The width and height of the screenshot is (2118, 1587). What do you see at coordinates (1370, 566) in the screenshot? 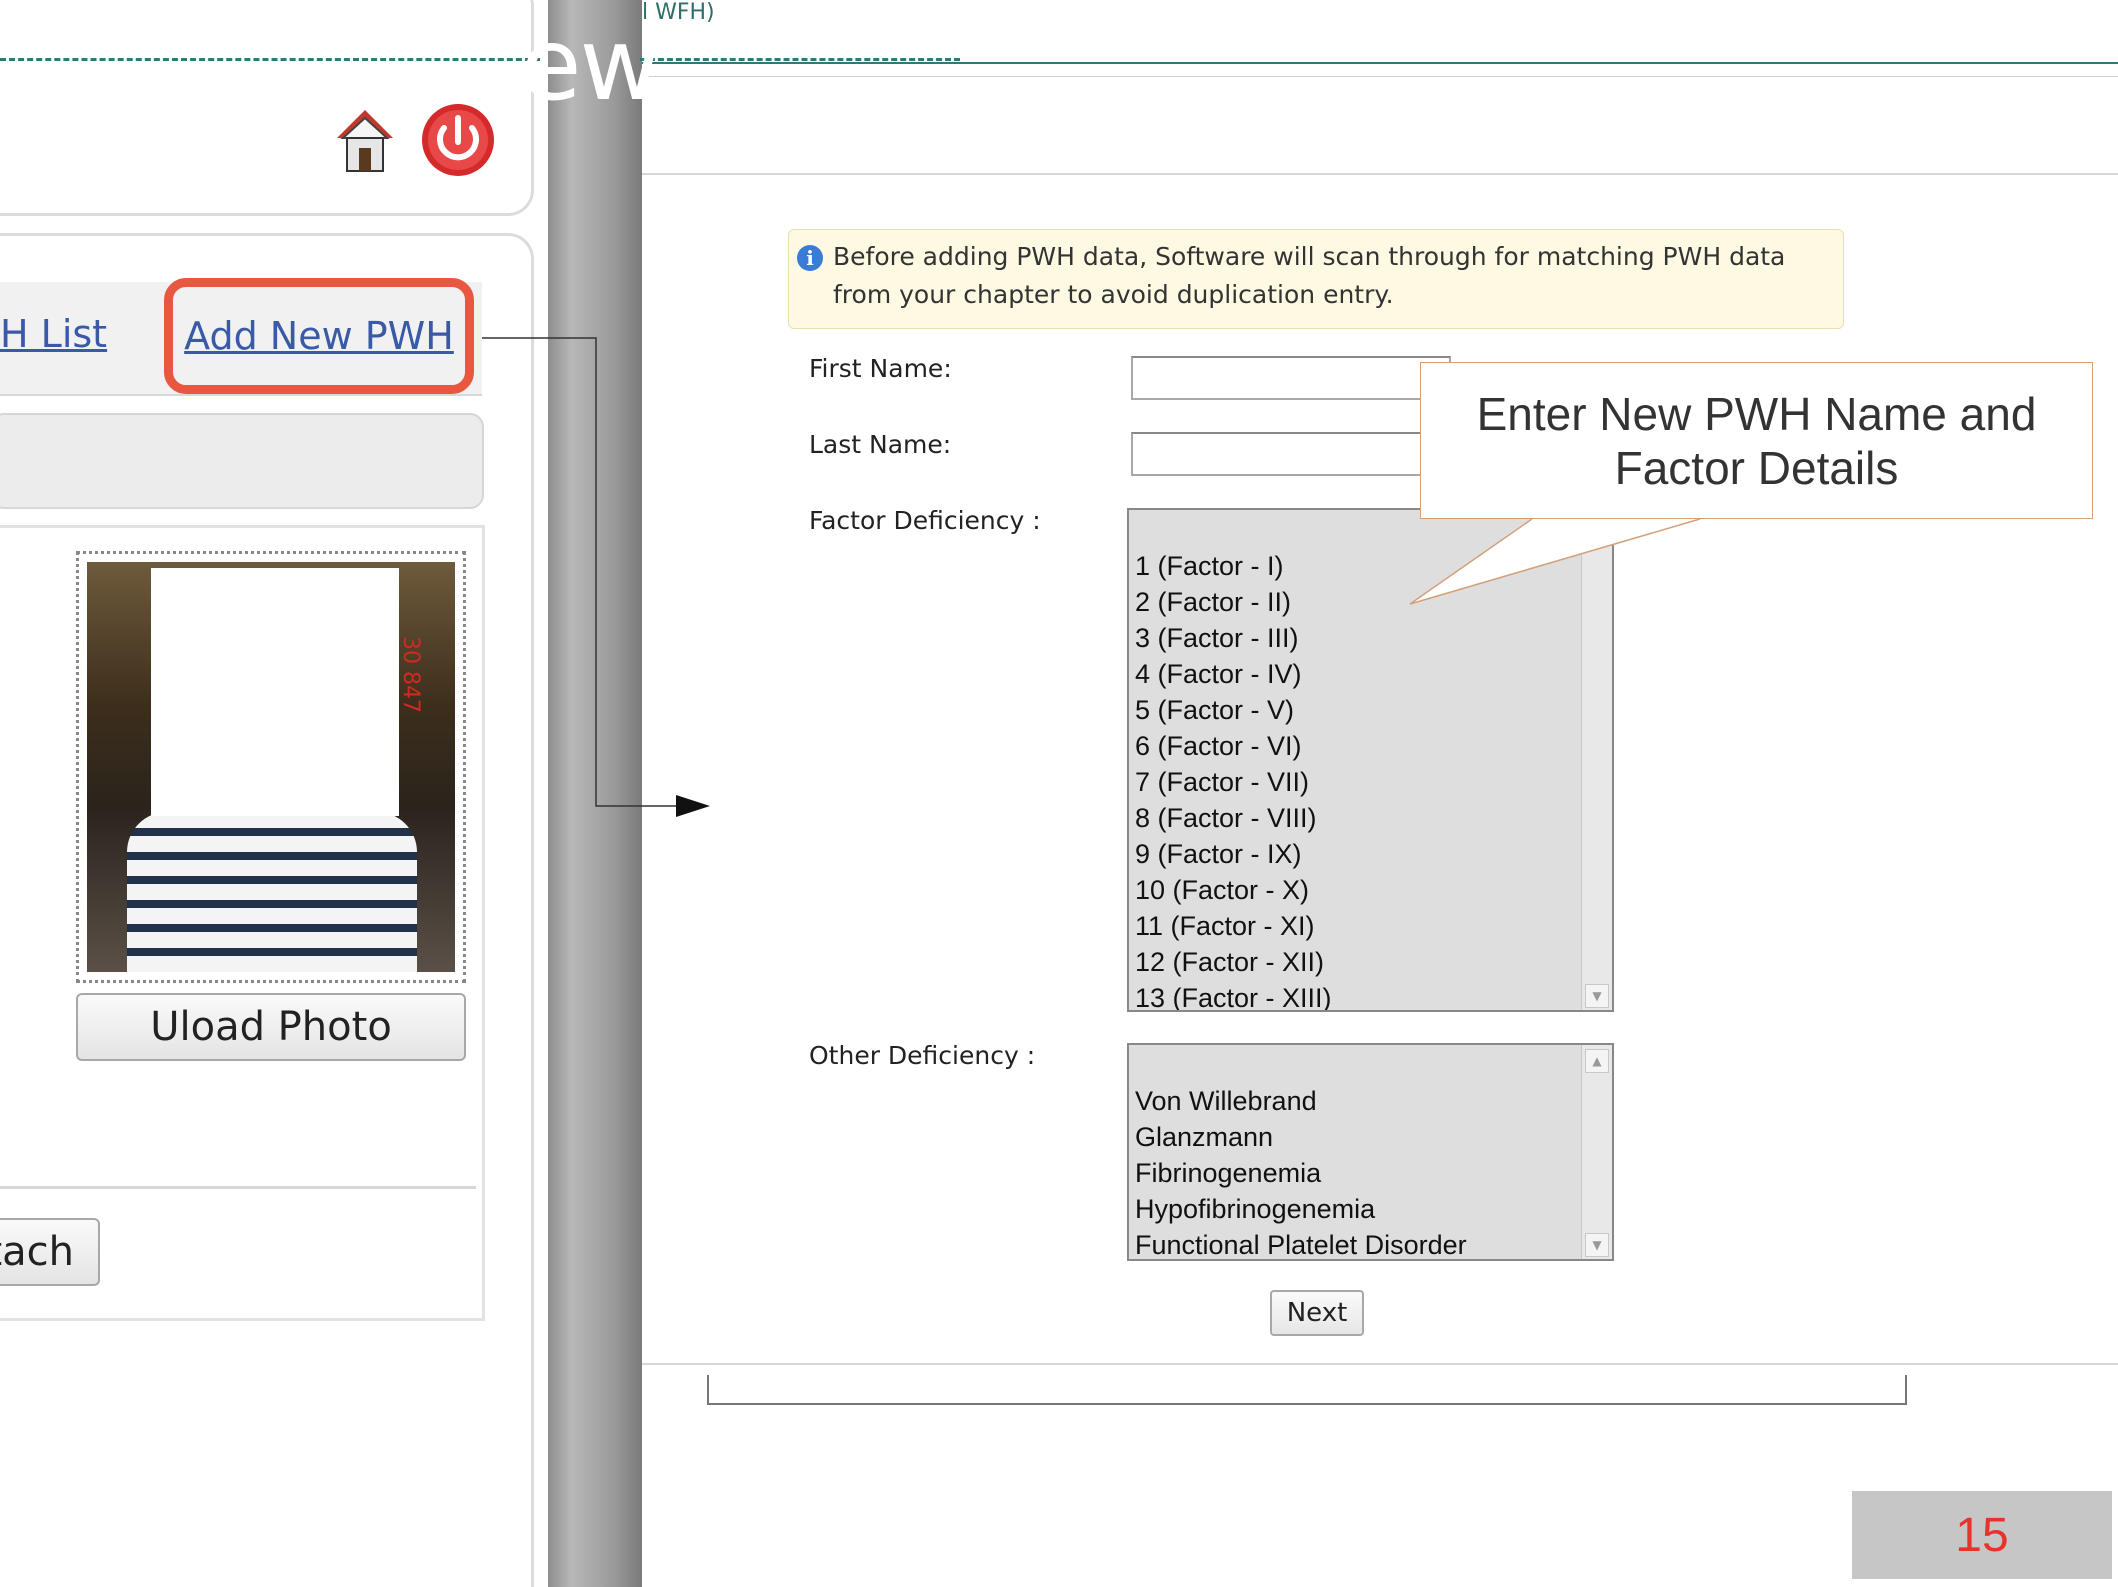
I see `factor-option: 1 (Factor - I)` at bounding box center [1370, 566].